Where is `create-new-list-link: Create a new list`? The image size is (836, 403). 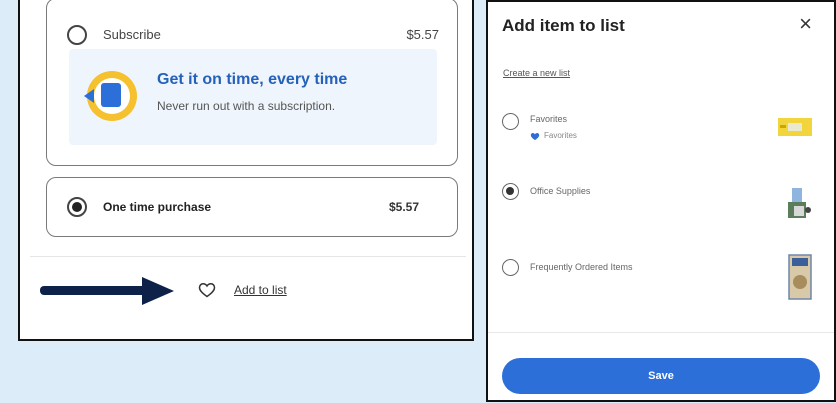 create-new-list-link: Create a new list is located at coordinates (536, 73).